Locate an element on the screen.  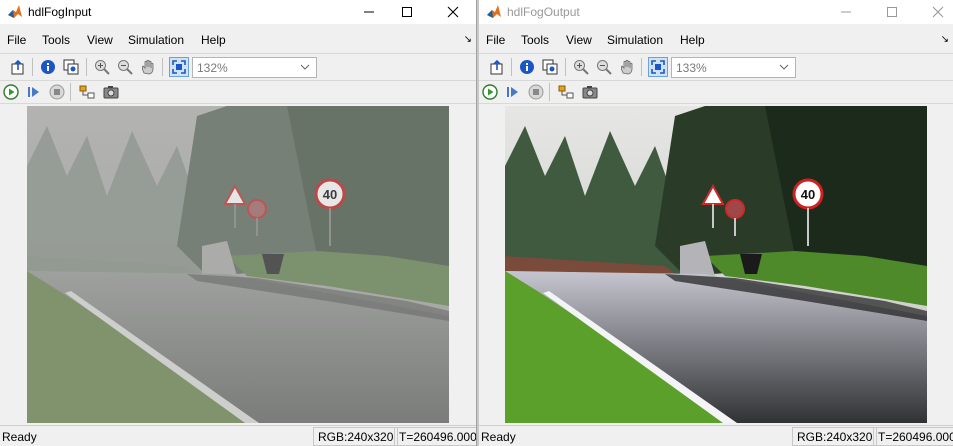
zoom-level-select: 133% is located at coordinates (733, 67).